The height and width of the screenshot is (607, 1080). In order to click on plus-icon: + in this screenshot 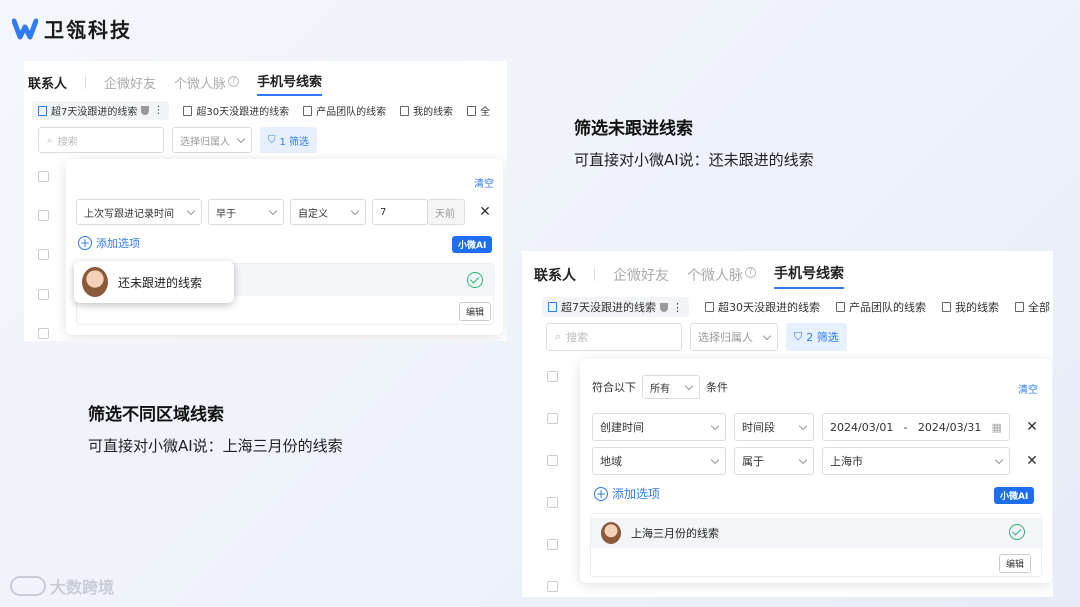, I will do `click(85, 243)`.